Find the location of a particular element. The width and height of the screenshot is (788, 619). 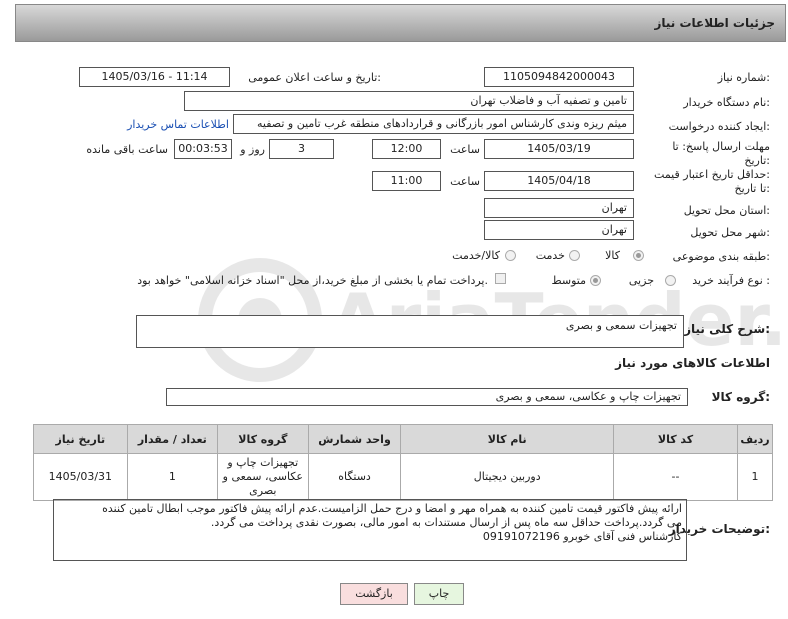

col-code: کد کالا is located at coordinates (675, 439).